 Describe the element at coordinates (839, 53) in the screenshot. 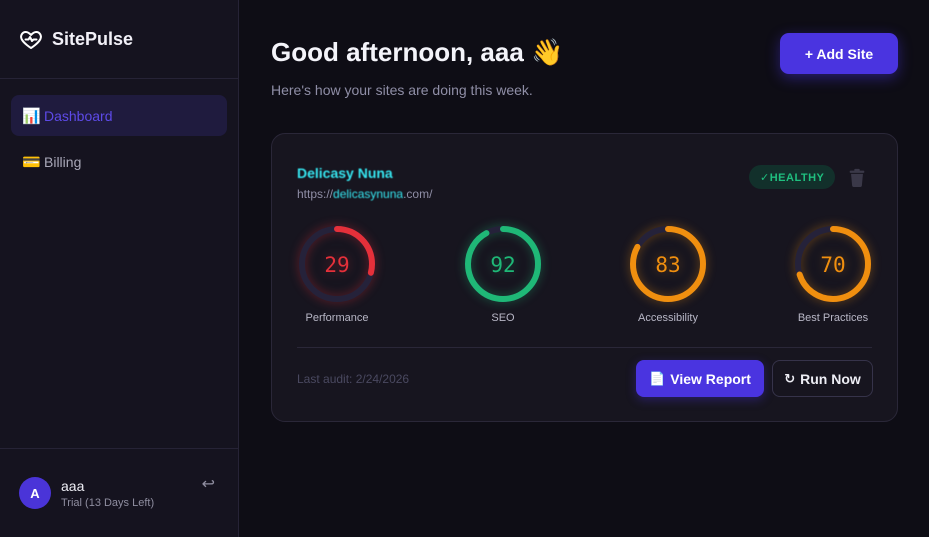

I see `add-site-button: + Add Site` at that location.